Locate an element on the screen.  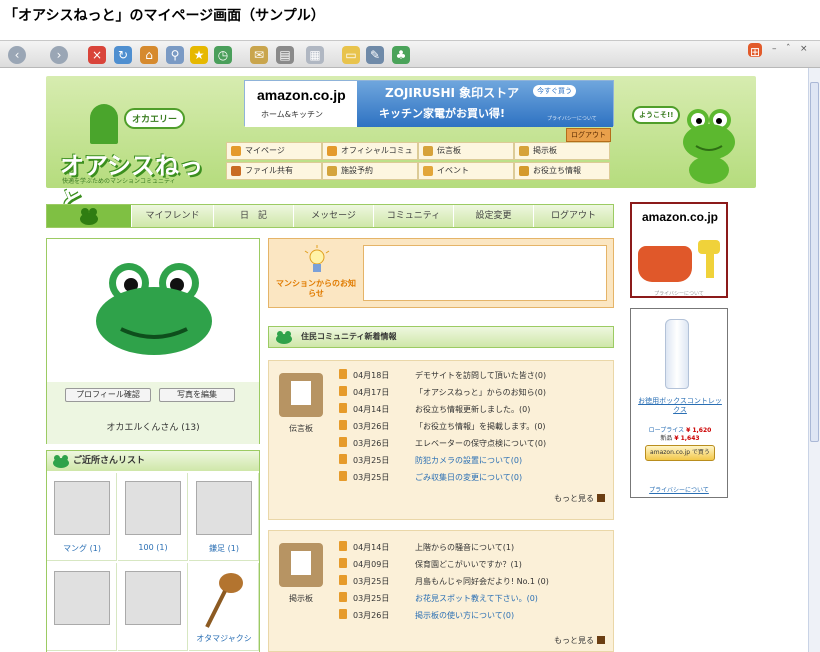
nav-mypage: マイページ is located at coordinates (274, 151).